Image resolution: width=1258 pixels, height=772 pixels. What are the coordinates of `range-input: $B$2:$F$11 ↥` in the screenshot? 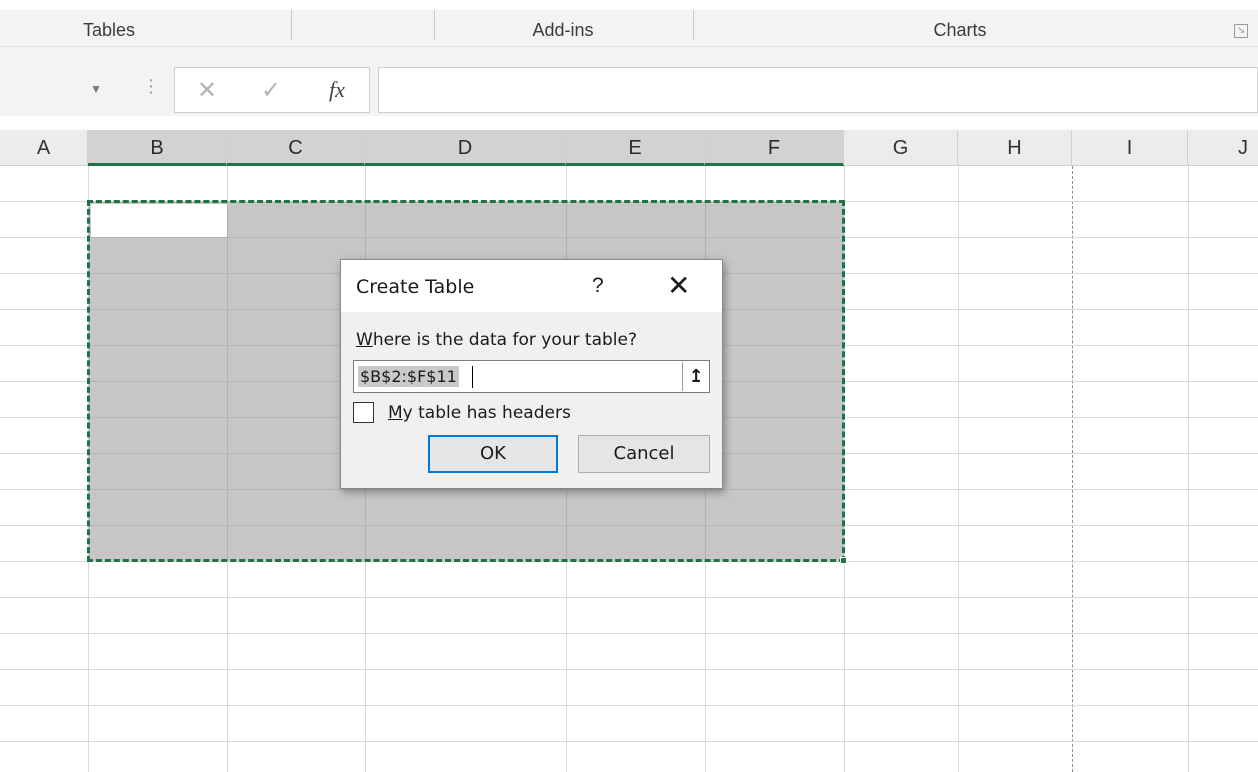 It's located at (531, 376).